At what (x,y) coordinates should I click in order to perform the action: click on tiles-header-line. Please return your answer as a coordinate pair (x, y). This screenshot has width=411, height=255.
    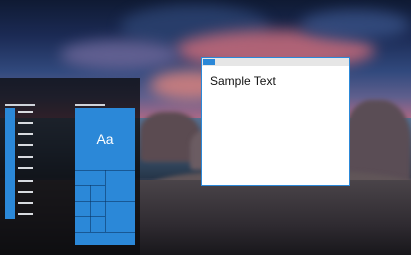
    Looking at the image, I should click on (90, 105).